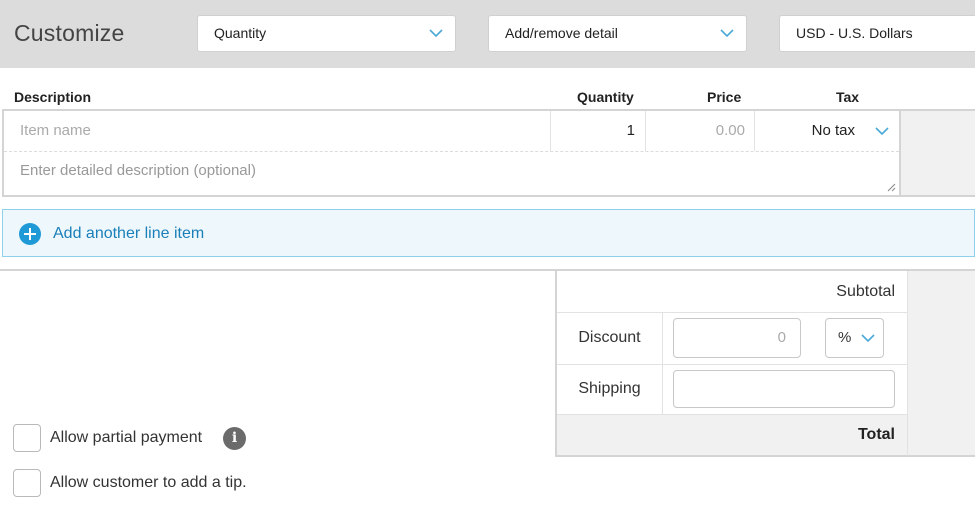 The image size is (975, 508). I want to click on subtotal-row: Subtotal, so click(732, 292).